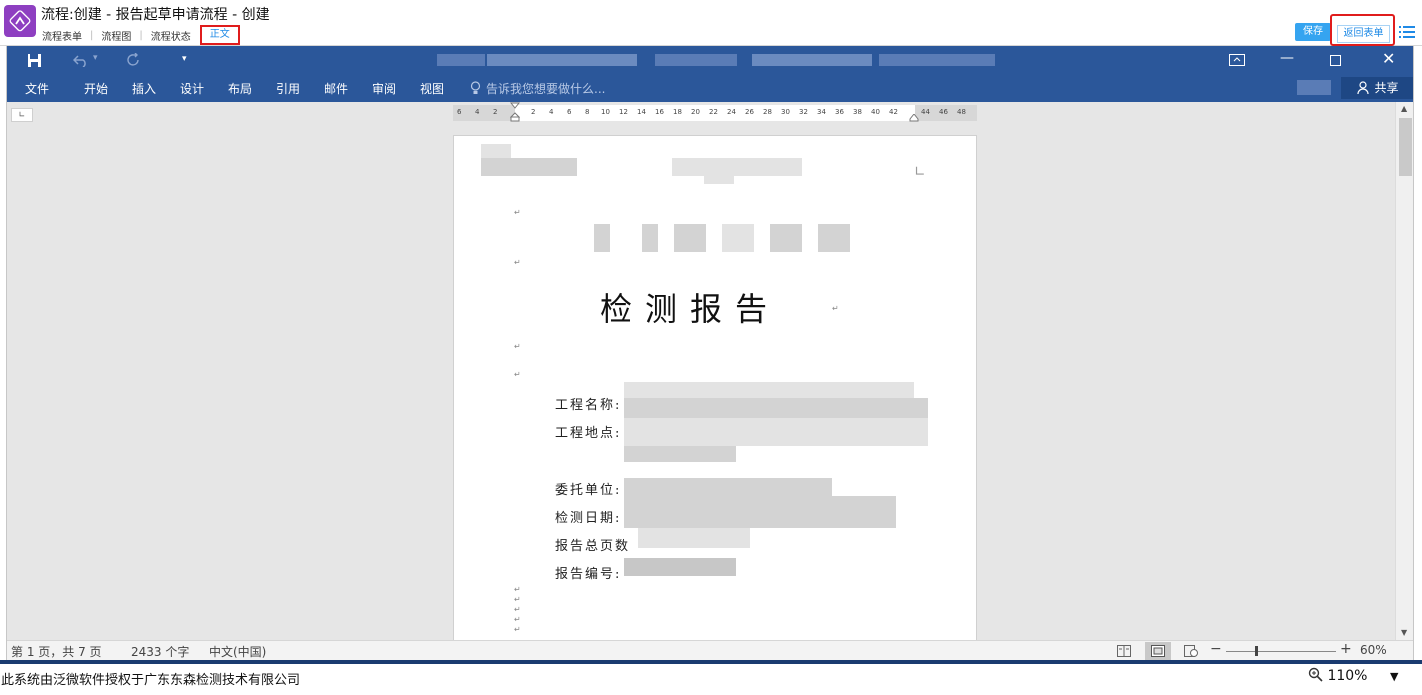 The width and height of the screenshot is (1422, 695). What do you see at coordinates (623, 112) in the screenshot?
I see `ruler-tick: 12` at bounding box center [623, 112].